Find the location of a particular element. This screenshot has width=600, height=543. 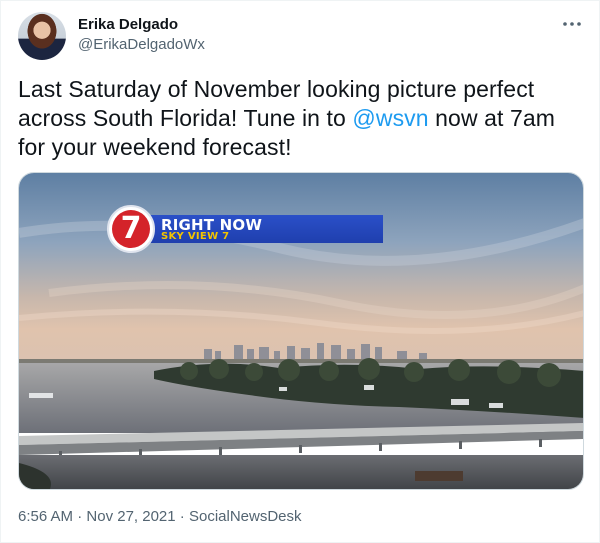

tweet-meta: 6:56 AM · Nov 27, 2021 · SocialNewsDesk is located at coordinates (160, 517).